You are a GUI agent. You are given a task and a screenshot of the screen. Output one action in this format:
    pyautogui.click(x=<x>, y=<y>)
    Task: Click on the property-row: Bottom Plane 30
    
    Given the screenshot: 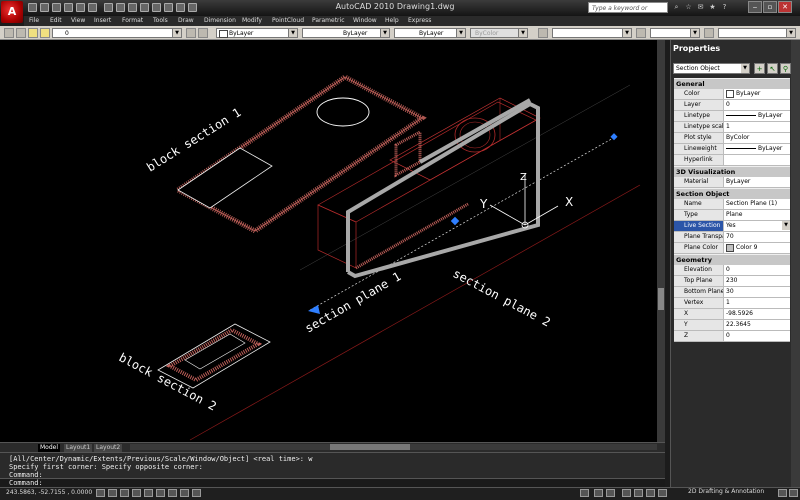 What is the action you would take?
    pyautogui.click(x=732, y=292)
    